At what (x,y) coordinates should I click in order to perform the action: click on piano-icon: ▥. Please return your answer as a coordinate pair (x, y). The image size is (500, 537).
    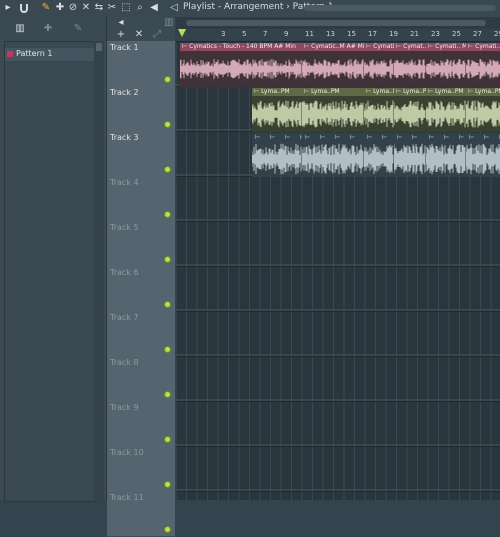
    Looking at the image, I should click on (20, 29).